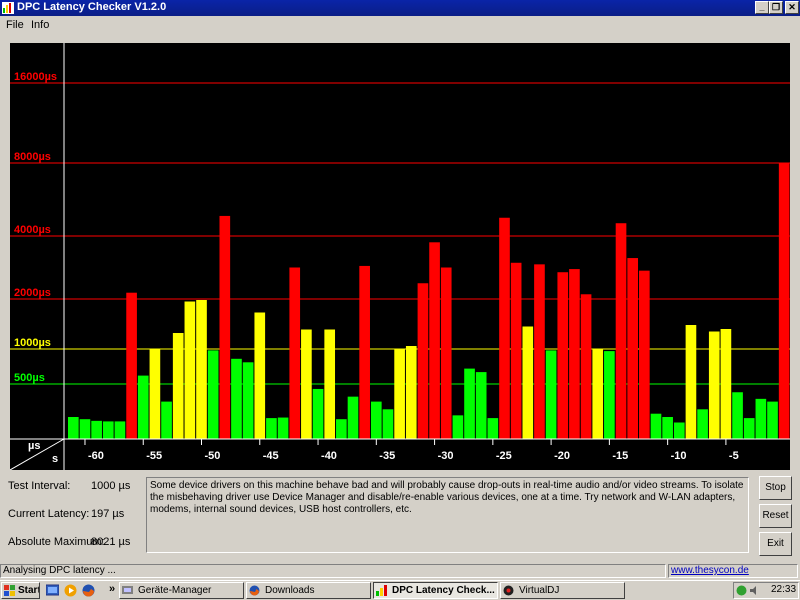 The height and width of the screenshot is (600, 800). What do you see at coordinates (562, 456) in the screenshot?
I see `x-tick-label: -20` at bounding box center [562, 456].